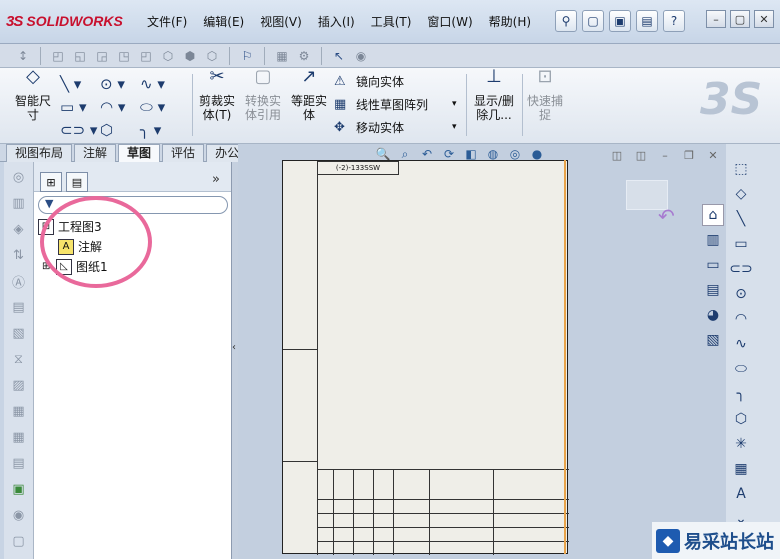 The width and height of the screenshot is (780, 559). What do you see at coordinates (741, 219) in the screenshot?
I see `line-tool-icon: ╲` at bounding box center [741, 219].